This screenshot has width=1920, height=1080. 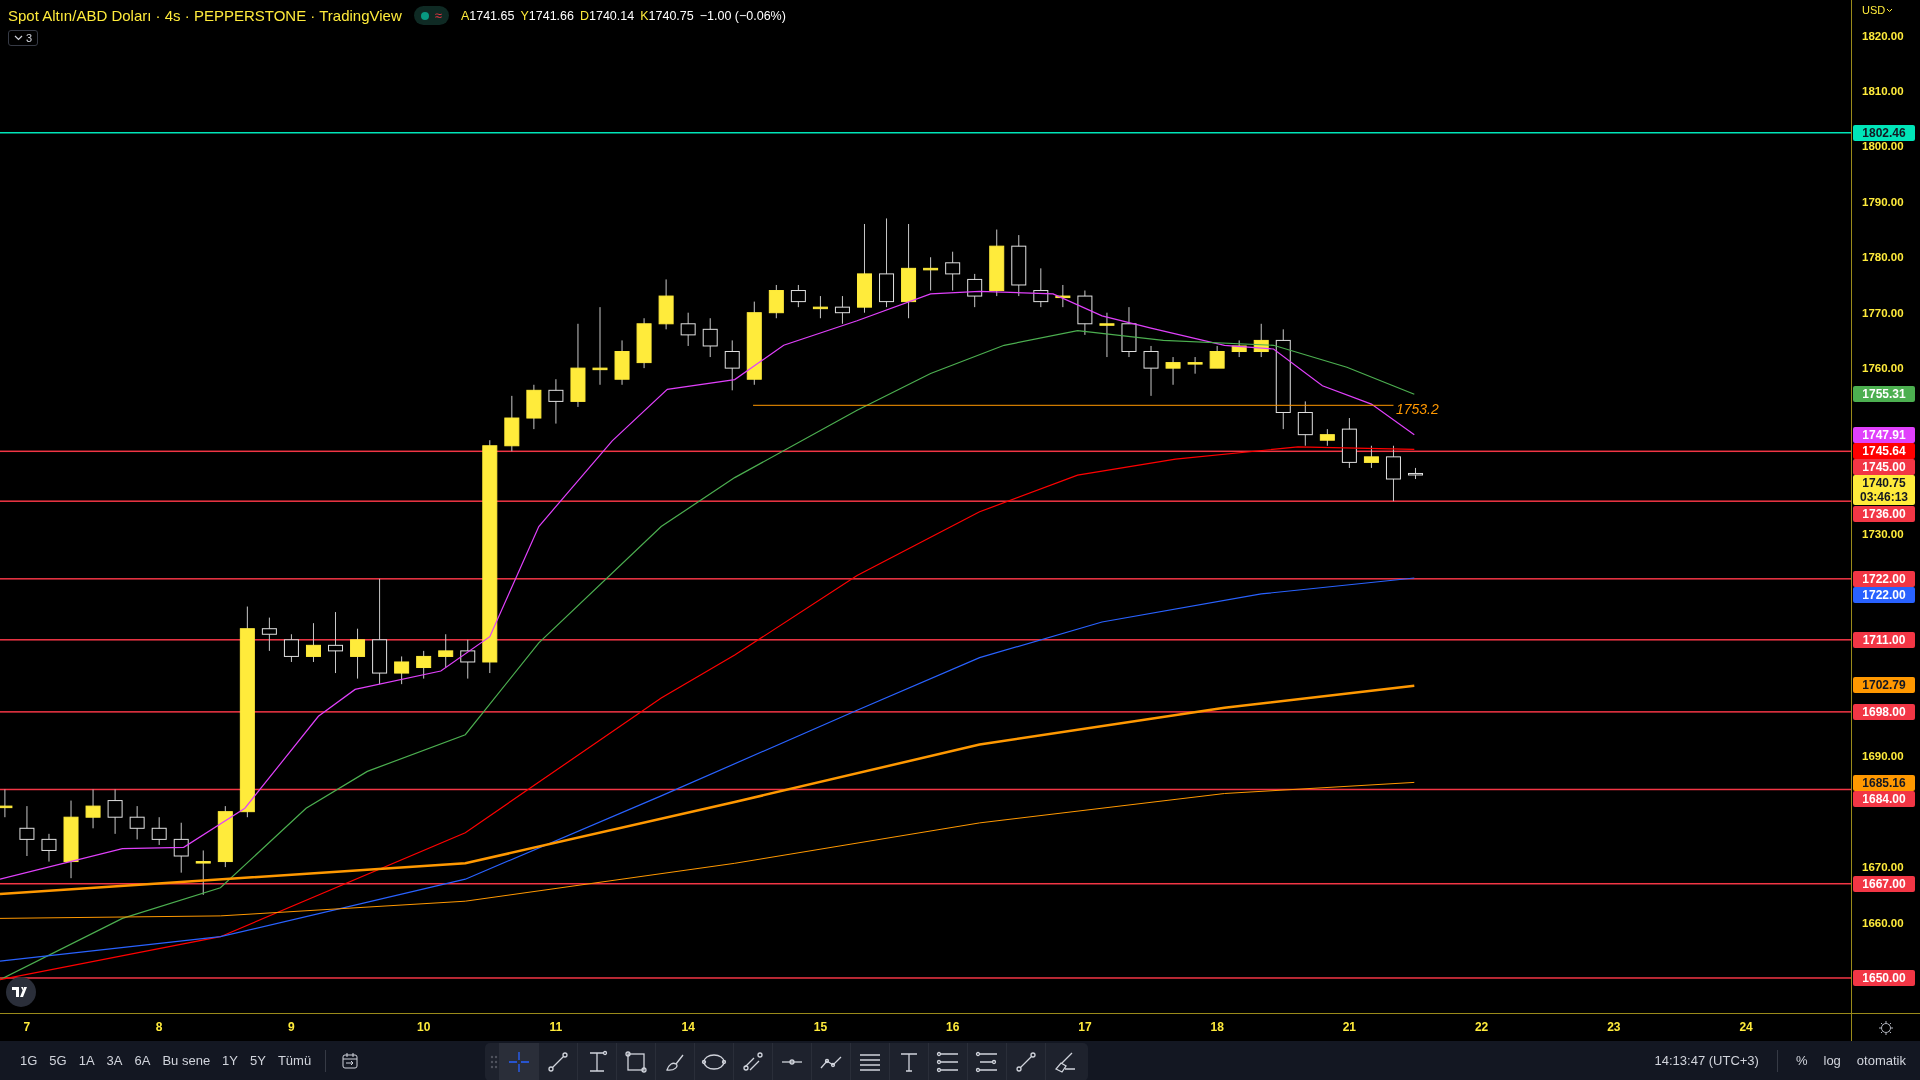 I want to click on range-button: 1G, so click(x=29, y=1060).